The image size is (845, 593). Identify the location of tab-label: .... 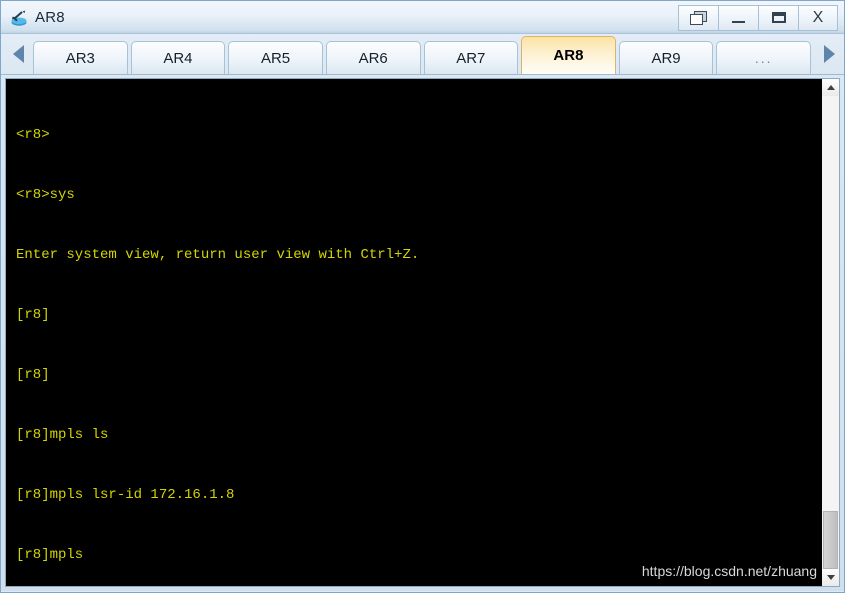
(763, 58).